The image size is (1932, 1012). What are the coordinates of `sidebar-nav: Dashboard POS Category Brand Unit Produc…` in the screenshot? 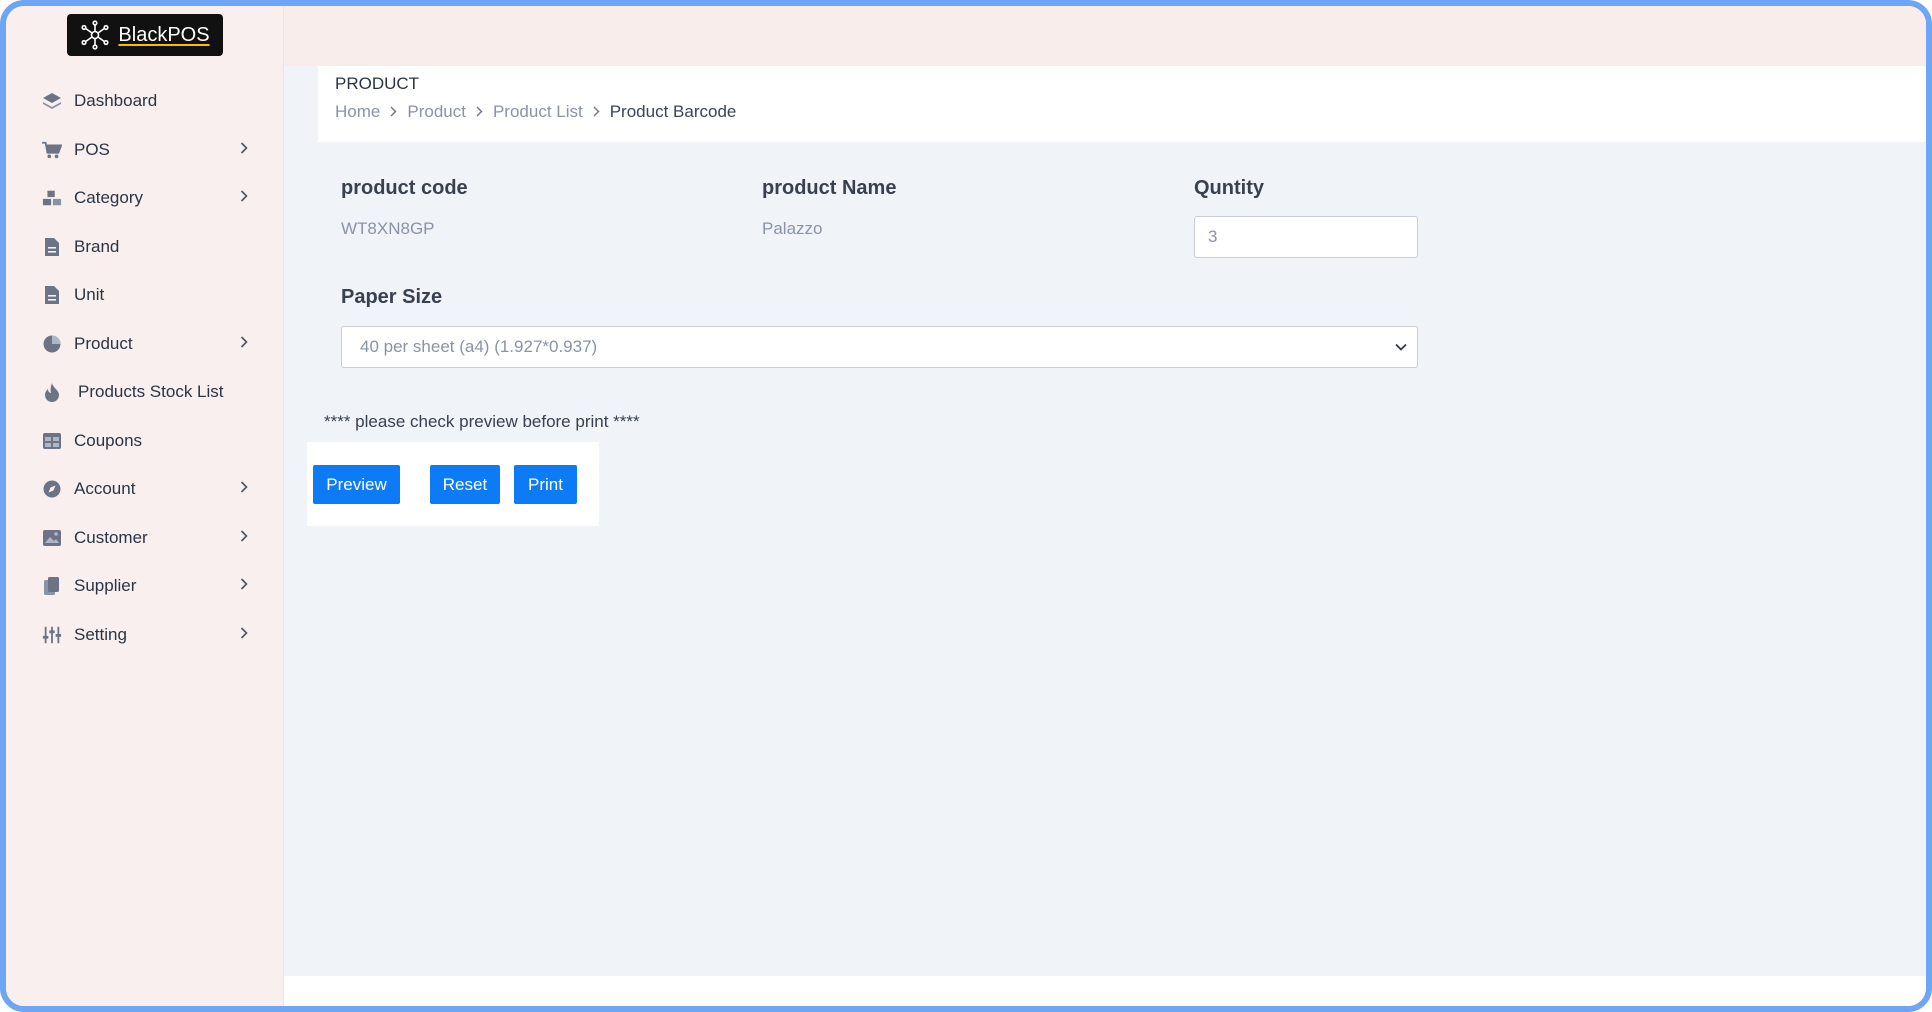 It's located at (145, 368).